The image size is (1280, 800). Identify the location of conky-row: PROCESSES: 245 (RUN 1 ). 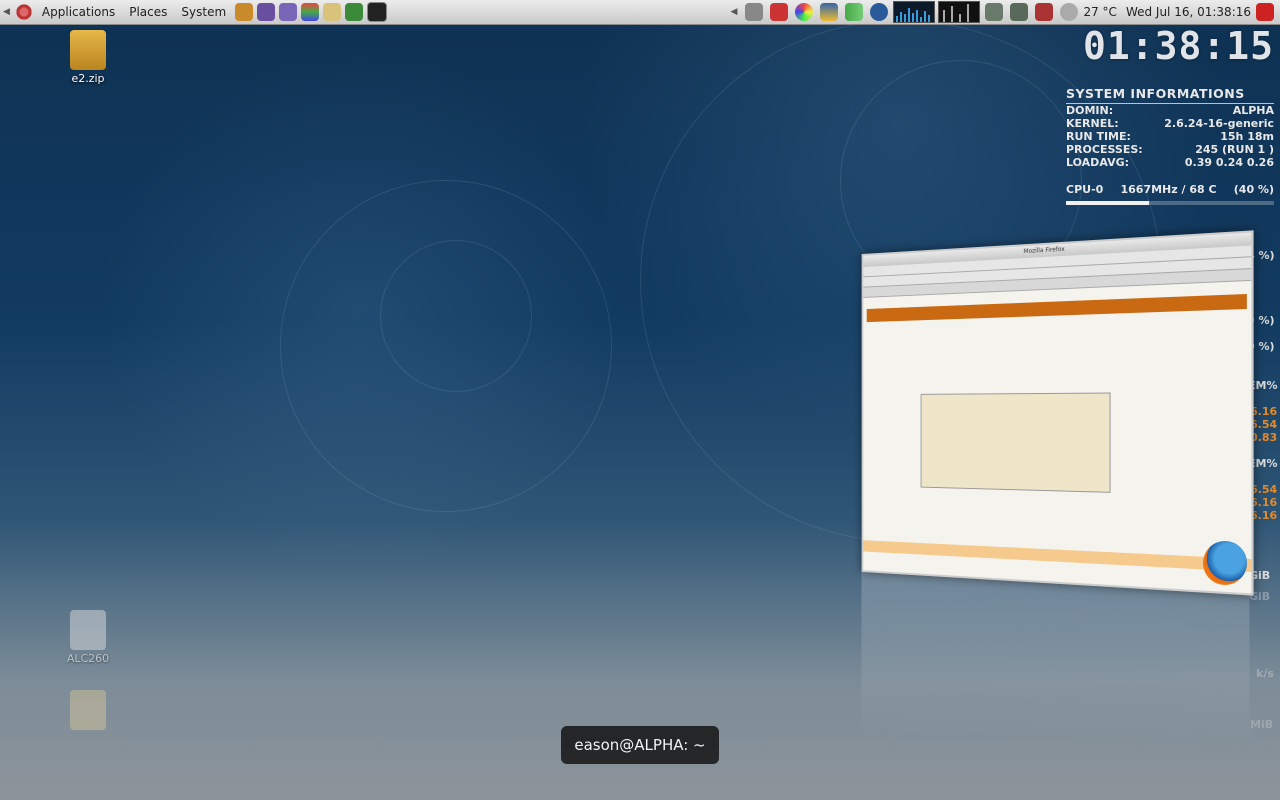
(1170, 149).